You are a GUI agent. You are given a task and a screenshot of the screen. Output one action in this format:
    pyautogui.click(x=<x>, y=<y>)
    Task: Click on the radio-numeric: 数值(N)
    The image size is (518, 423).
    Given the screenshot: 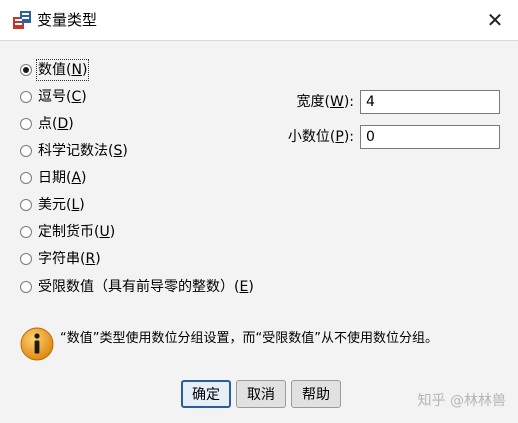 What is the action you would take?
    pyautogui.click(x=55, y=70)
    